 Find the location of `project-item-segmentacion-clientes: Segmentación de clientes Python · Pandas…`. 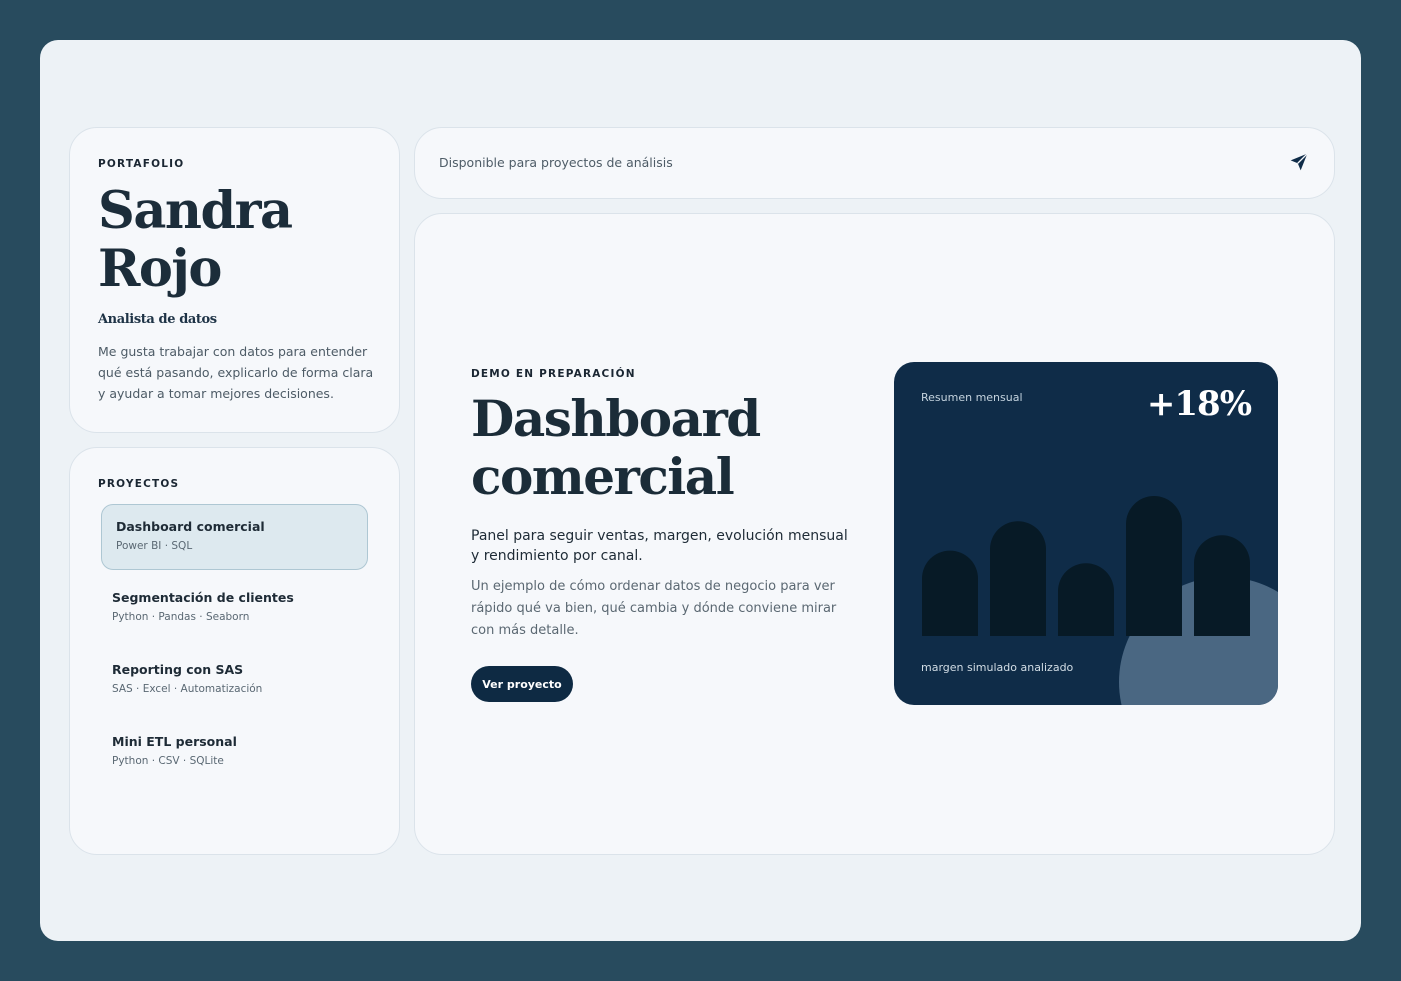

project-item-segmentacion-clientes: Segmentación de clientes Python · Pandas… is located at coordinates (231, 609).